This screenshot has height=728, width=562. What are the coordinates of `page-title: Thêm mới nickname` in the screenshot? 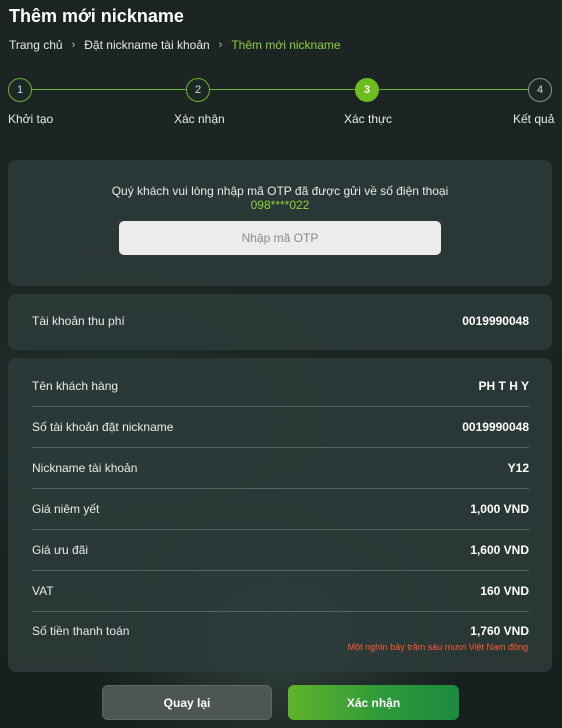 It's located at (96, 16).